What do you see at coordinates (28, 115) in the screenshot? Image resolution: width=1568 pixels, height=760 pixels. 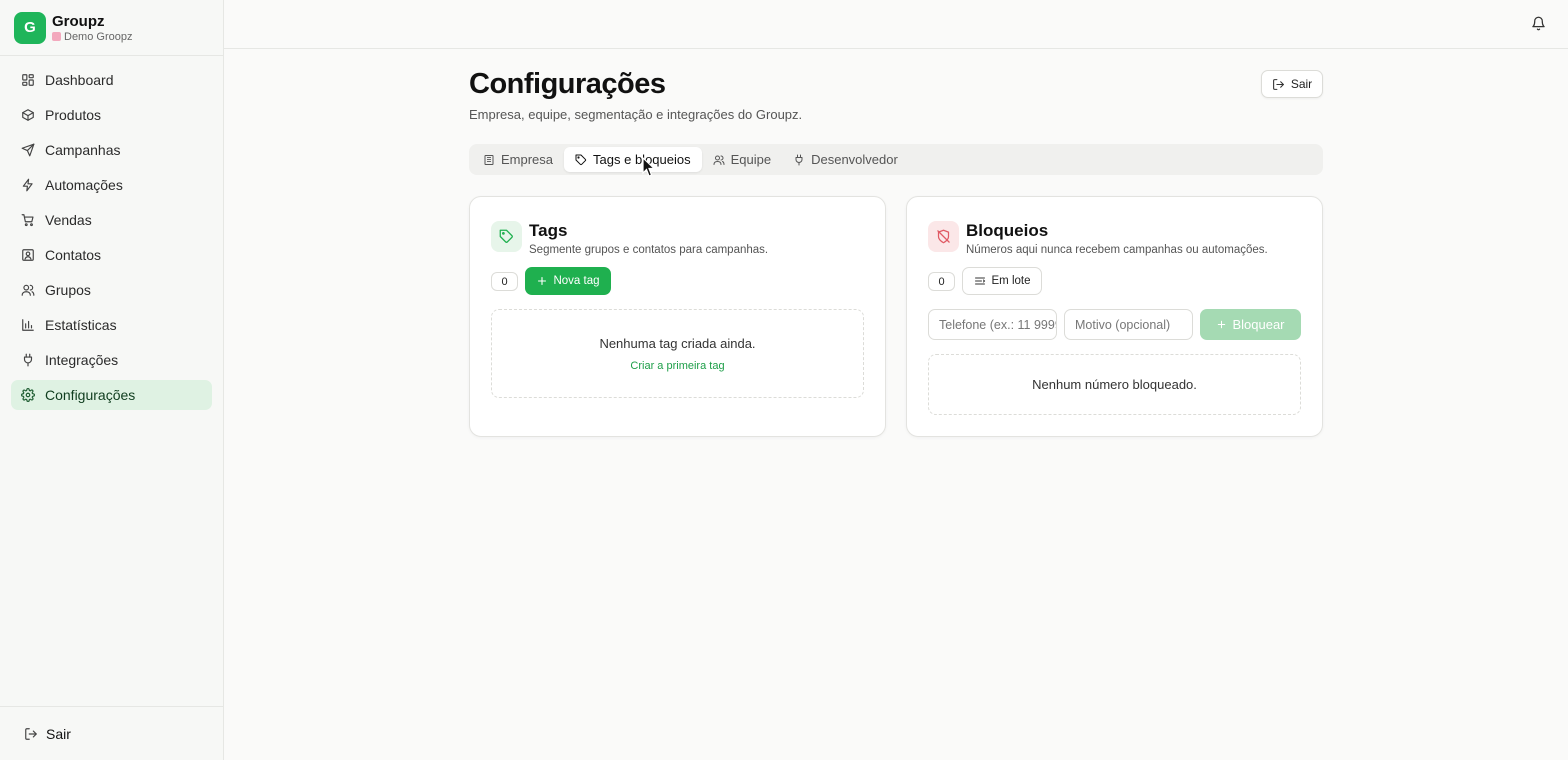 I see `package-icon` at bounding box center [28, 115].